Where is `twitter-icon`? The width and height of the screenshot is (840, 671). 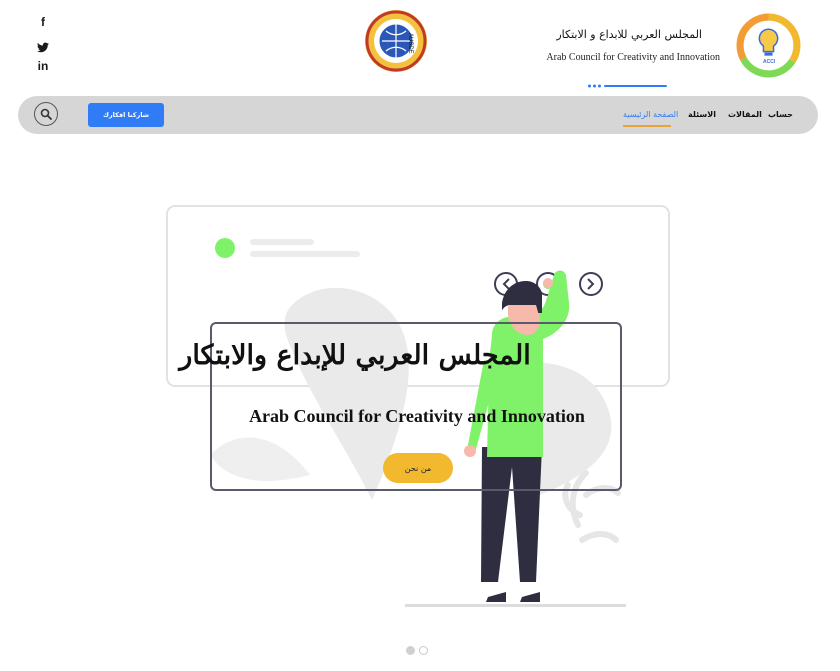 twitter-icon is located at coordinates (43, 47).